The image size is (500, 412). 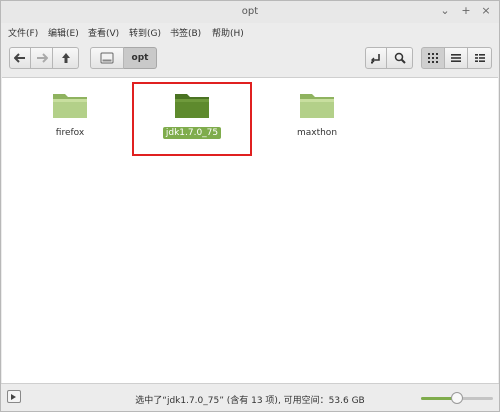 What do you see at coordinates (486, 11) in the screenshot?
I see `close-button: ×` at bounding box center [486, 11].